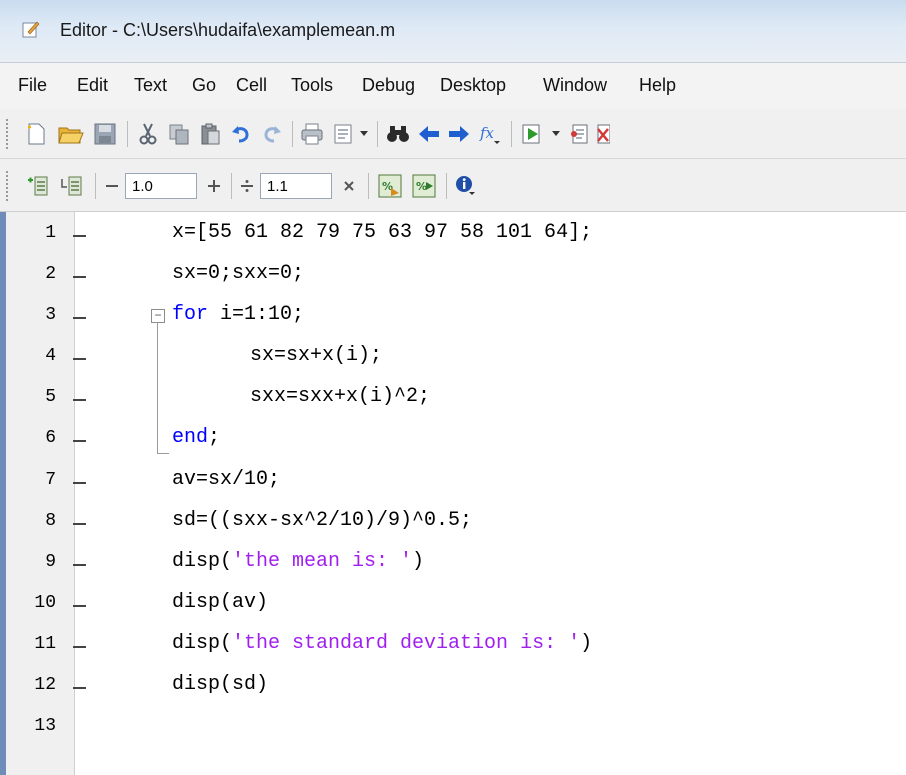 Image resolution: width=906 pixels, height=775 pixels. I want to click on function-browser-button: fx, so click(490, 134).